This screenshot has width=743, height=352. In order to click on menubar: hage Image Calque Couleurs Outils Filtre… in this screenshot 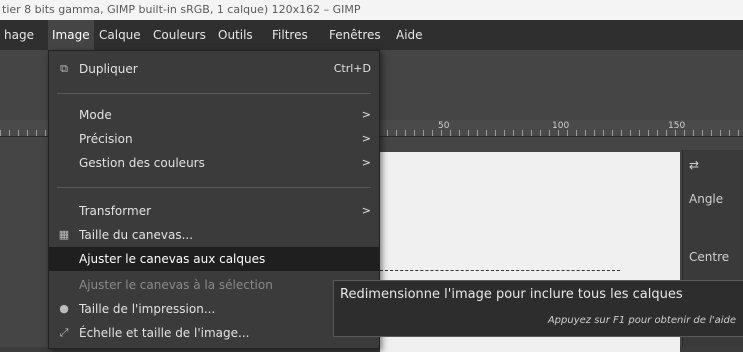, I will do `click(371, 35)`.